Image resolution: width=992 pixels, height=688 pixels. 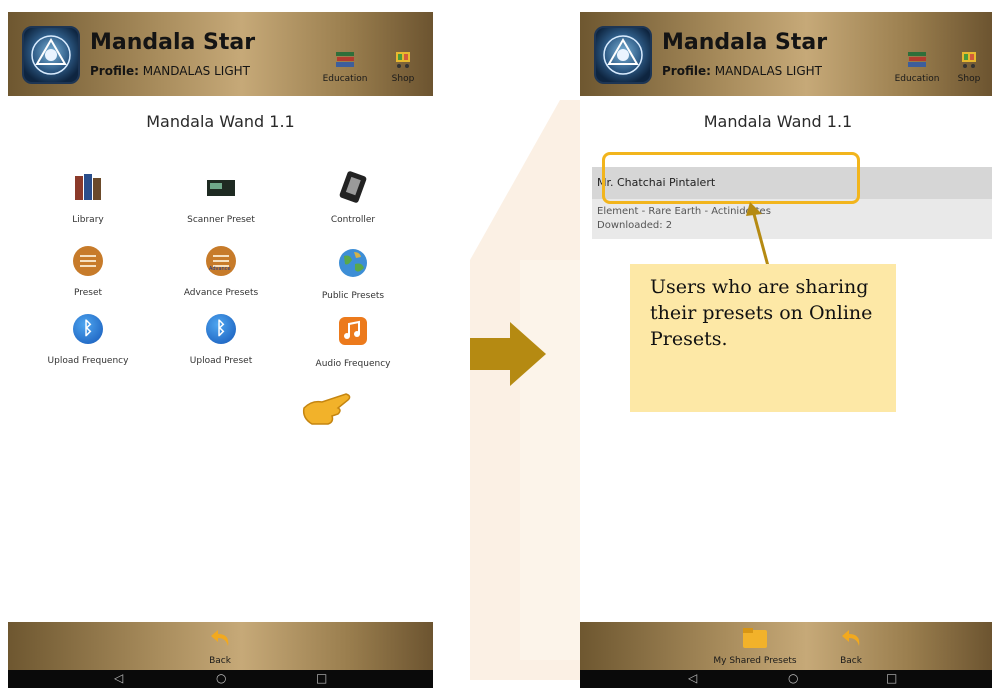 What do you see at coordinates (221, 361) in the screenshot?
I see `upload-preset-label: Upload Preset` at bounding box center [221, 361].